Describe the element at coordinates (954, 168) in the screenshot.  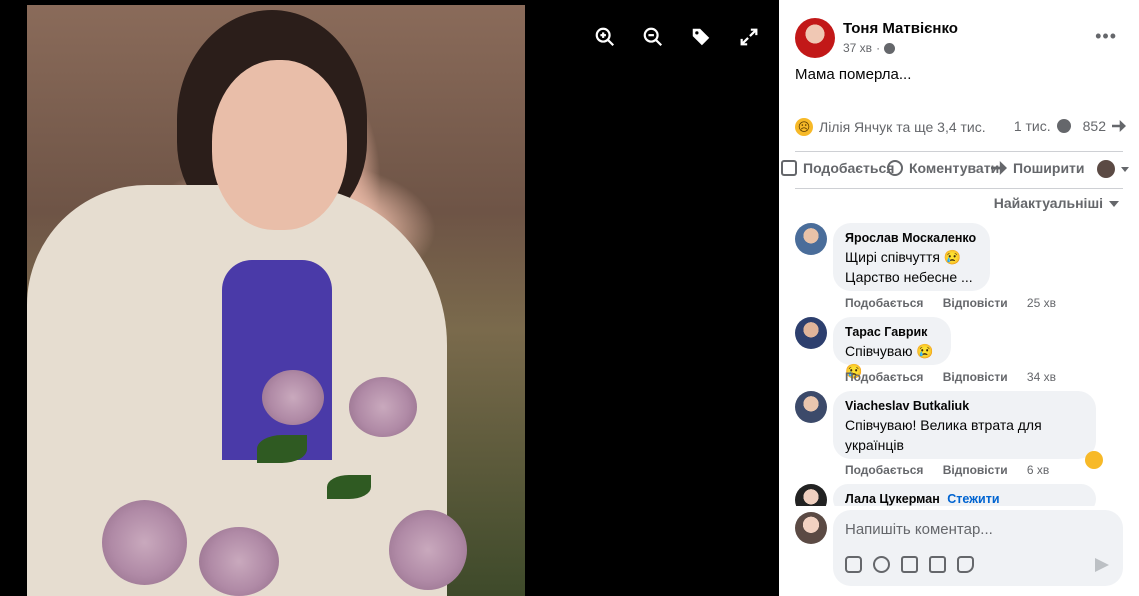
I see `comment-label: Коментувати` at that location.